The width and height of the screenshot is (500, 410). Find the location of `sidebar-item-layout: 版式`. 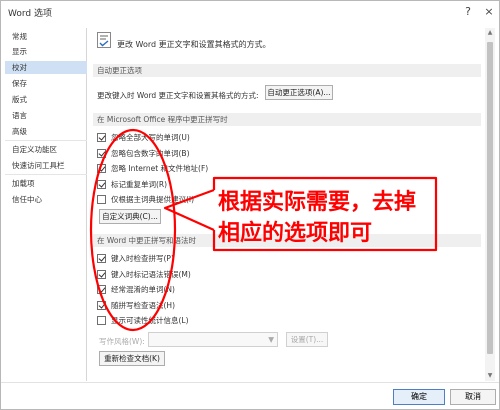

sidebar-item-layout: 版式 is located at coordinates (46, 99).